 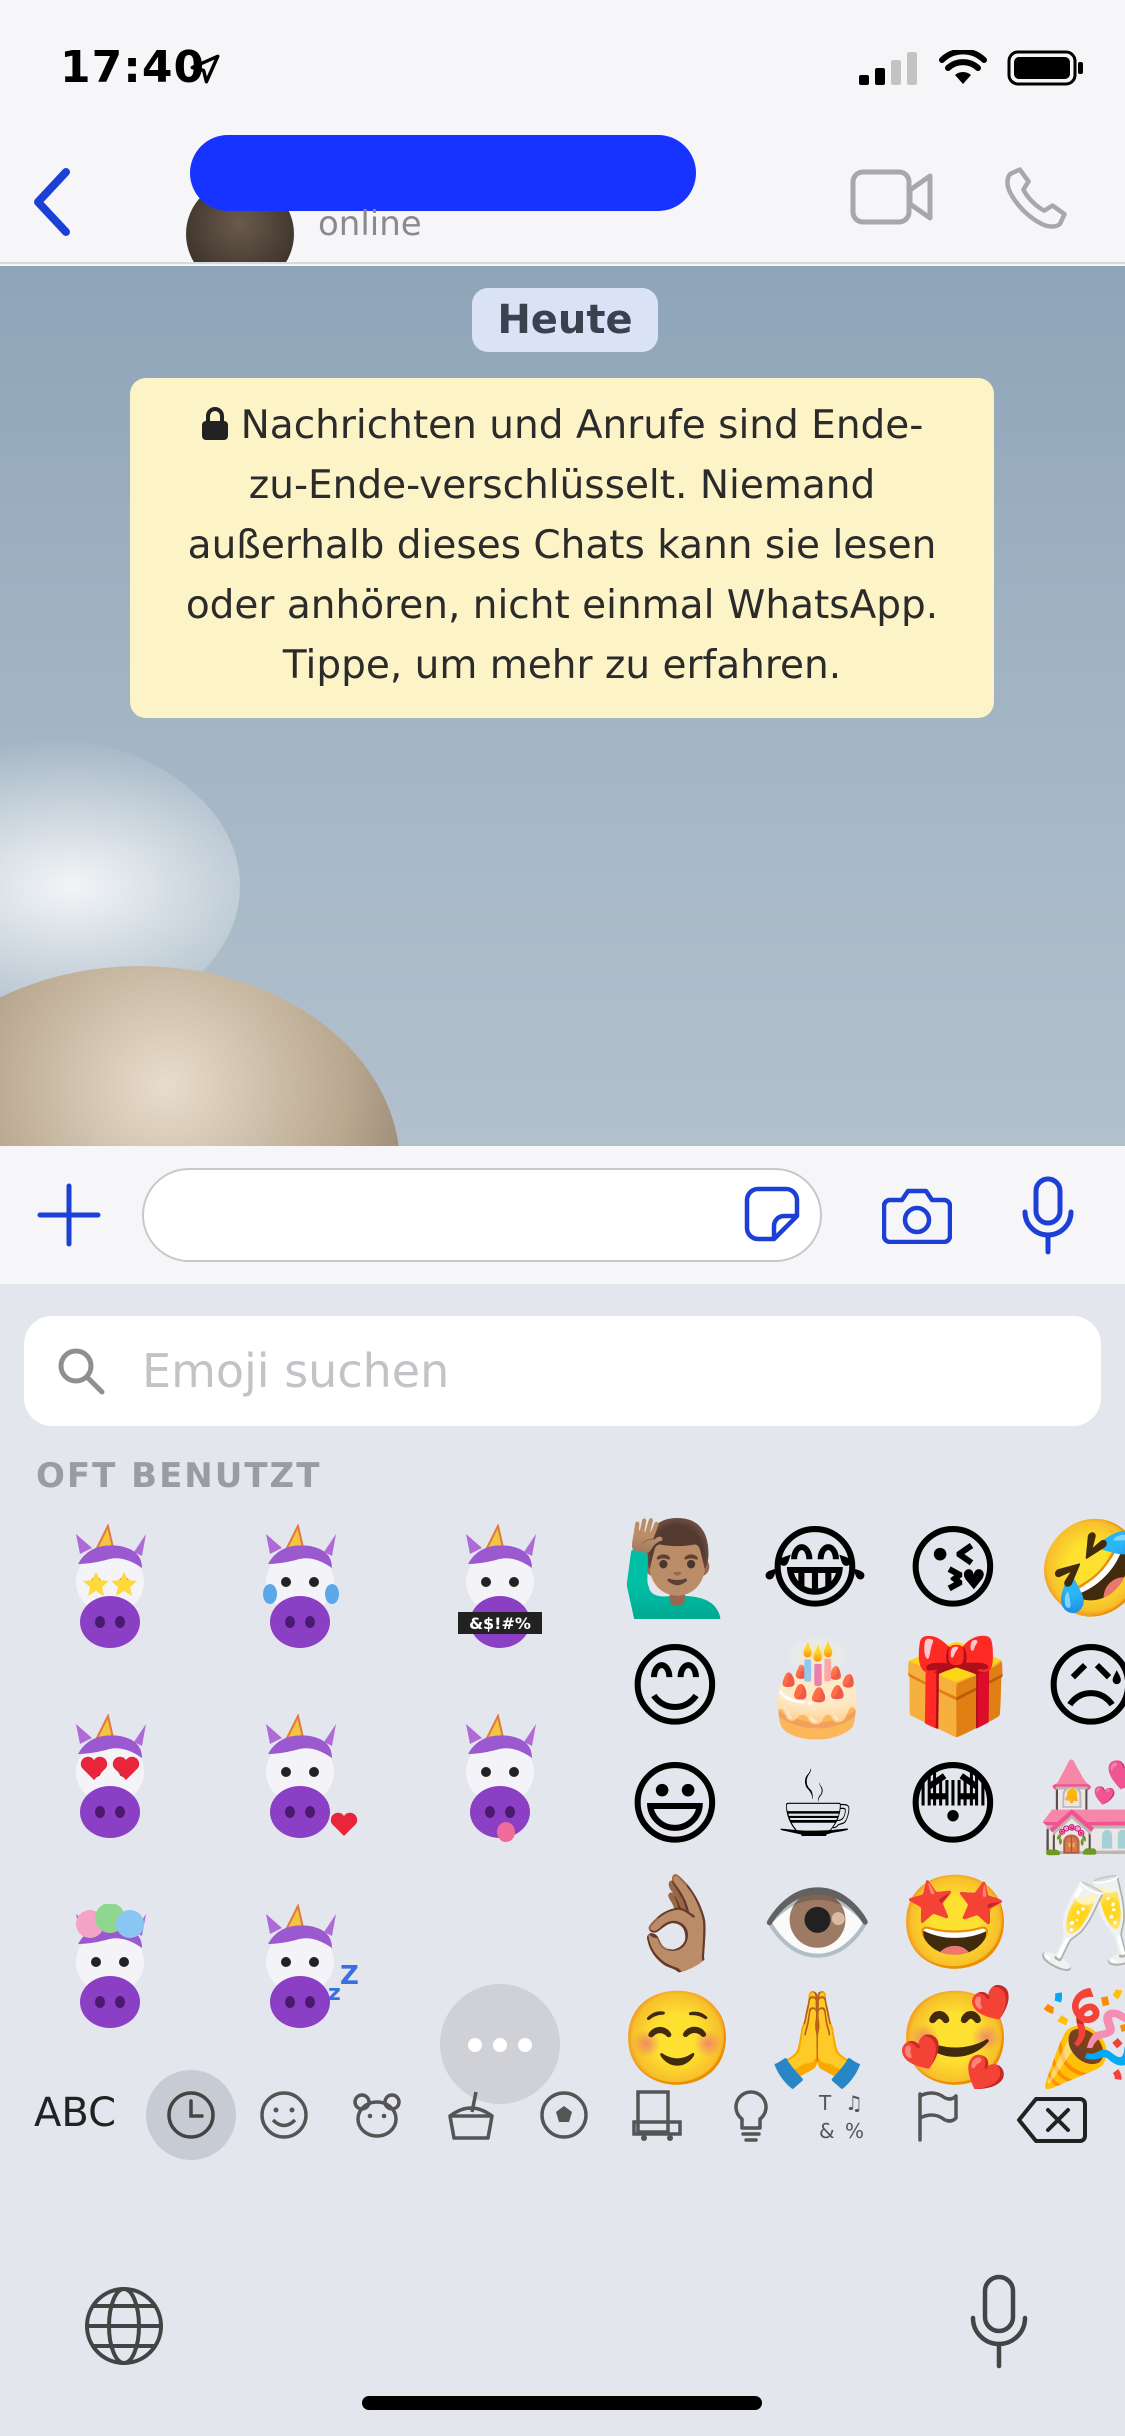 What do you see at coordinates (953, 1805) in the screenshot?
I see `emoji-cell: 😳` at bounding box center [953, 1805].